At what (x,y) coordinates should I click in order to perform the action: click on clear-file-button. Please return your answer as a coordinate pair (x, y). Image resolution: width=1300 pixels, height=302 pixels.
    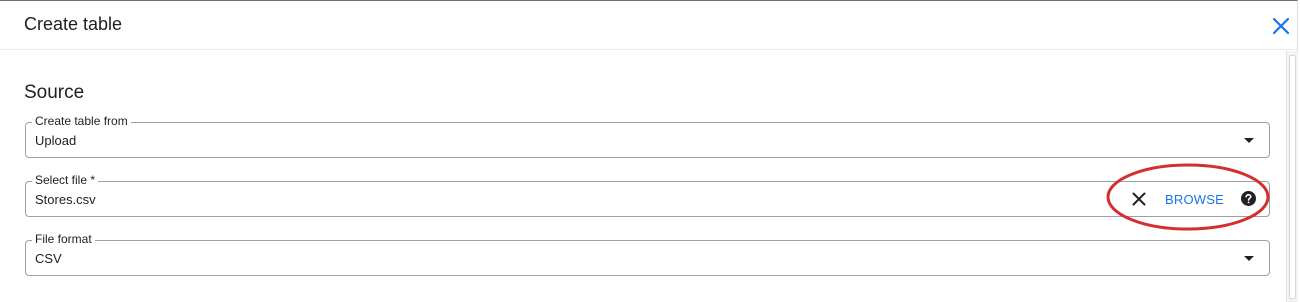
    Looking at the image, I should click on (1139, 199).